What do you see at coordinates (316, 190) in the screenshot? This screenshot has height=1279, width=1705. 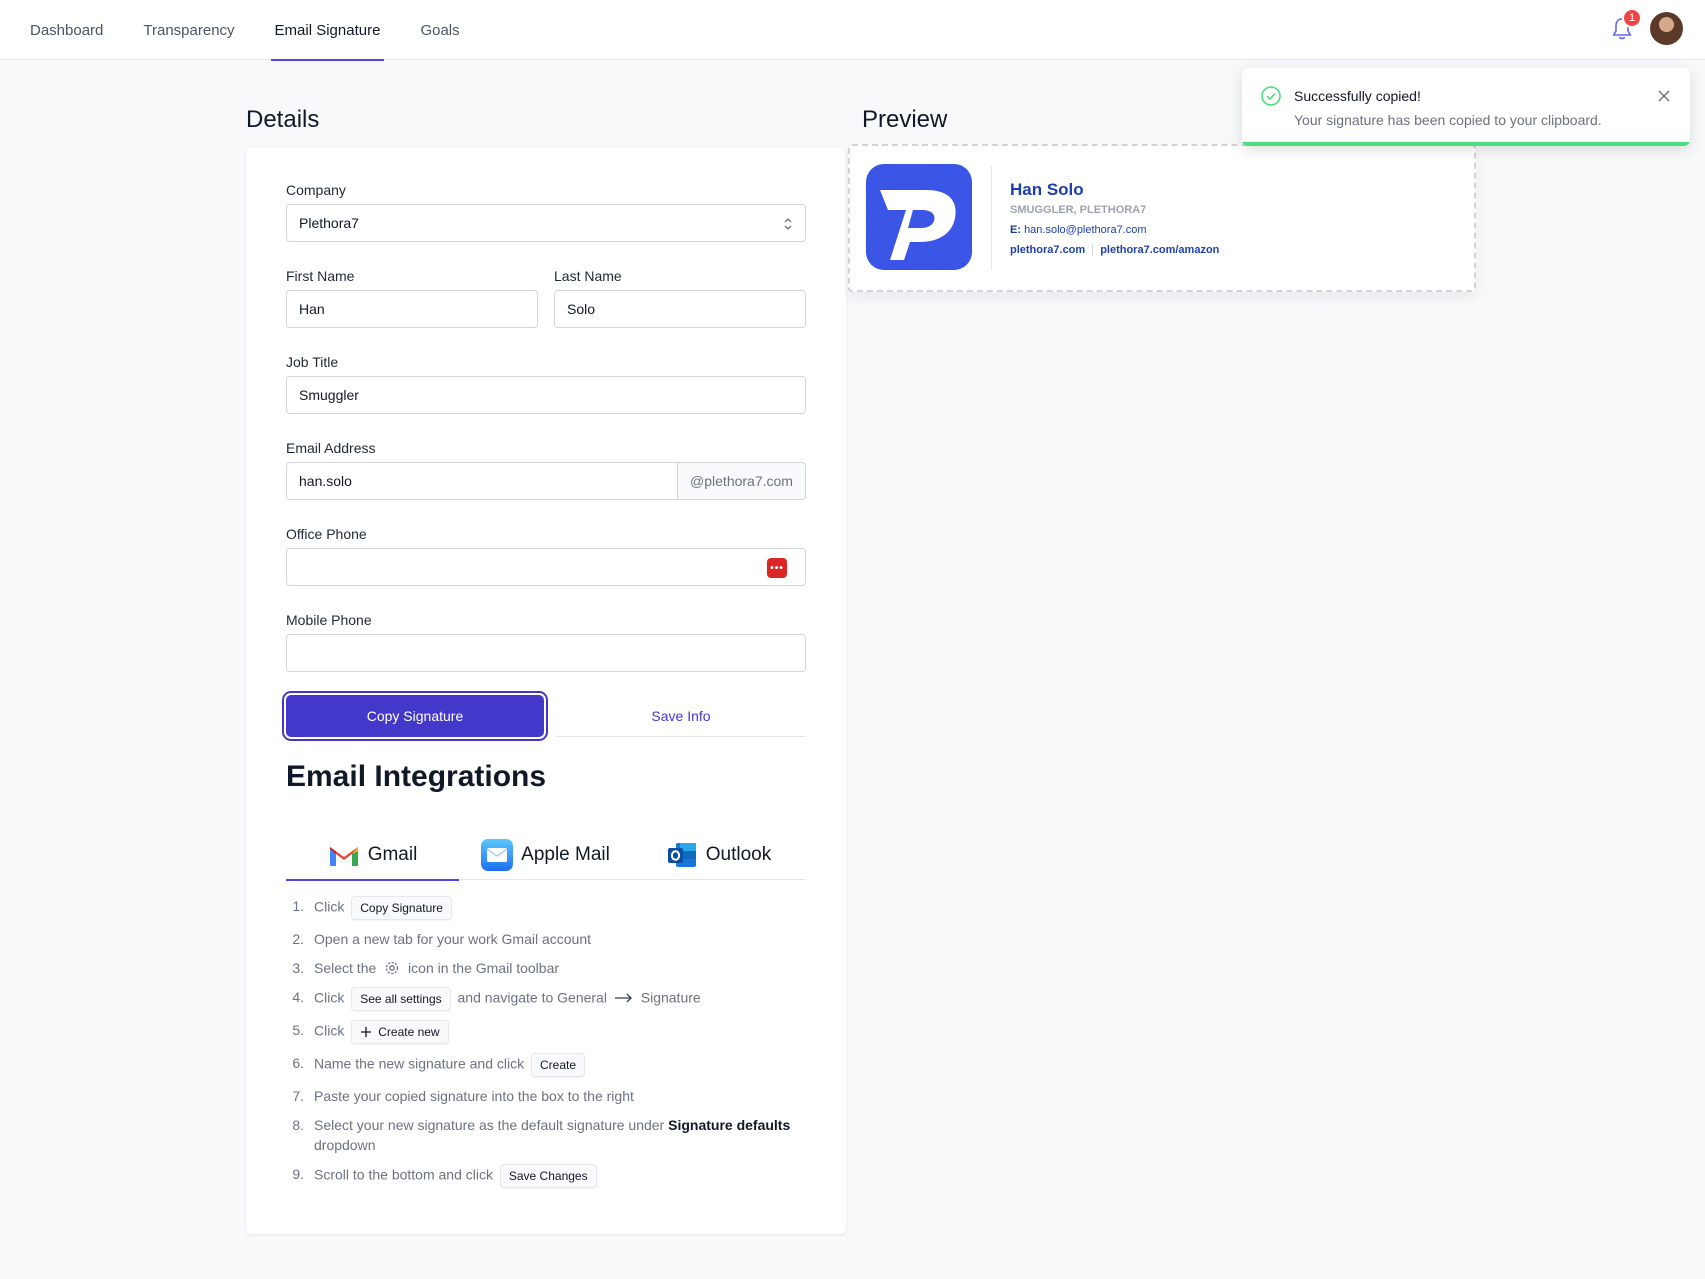 I see `company-label: Company` at bounding box center [316, 190].